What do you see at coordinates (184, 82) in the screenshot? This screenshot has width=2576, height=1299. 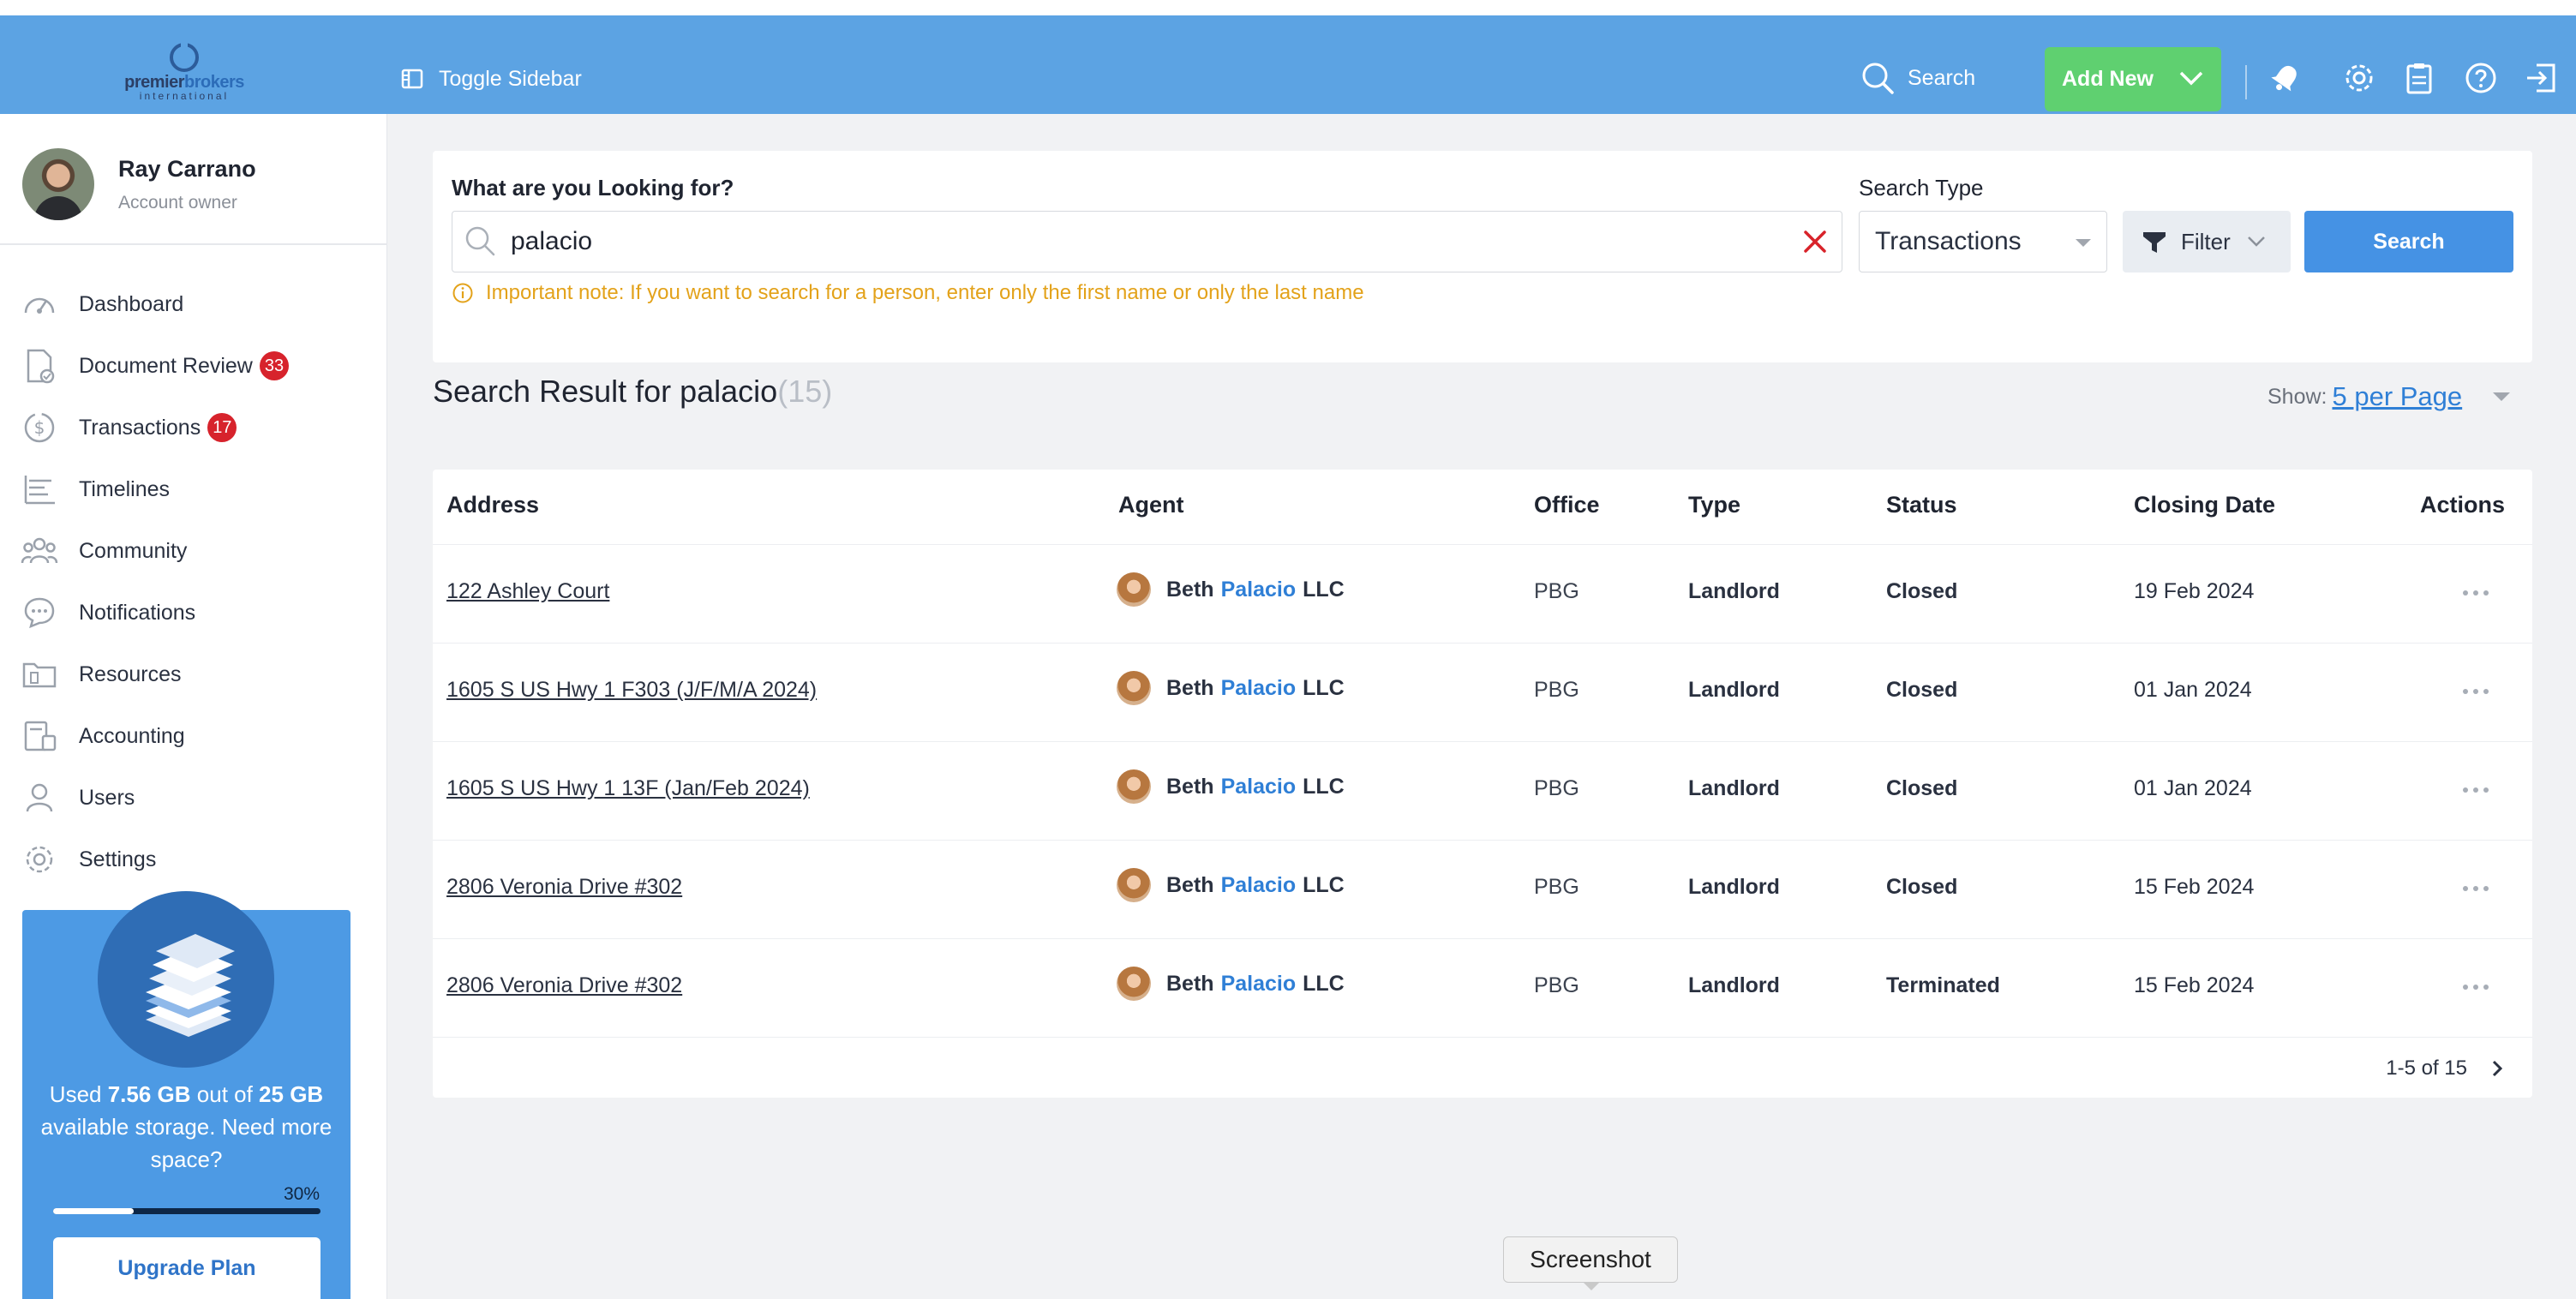 I see `logo-wordmark: premierbrokers` at bounding box center [184, 82].